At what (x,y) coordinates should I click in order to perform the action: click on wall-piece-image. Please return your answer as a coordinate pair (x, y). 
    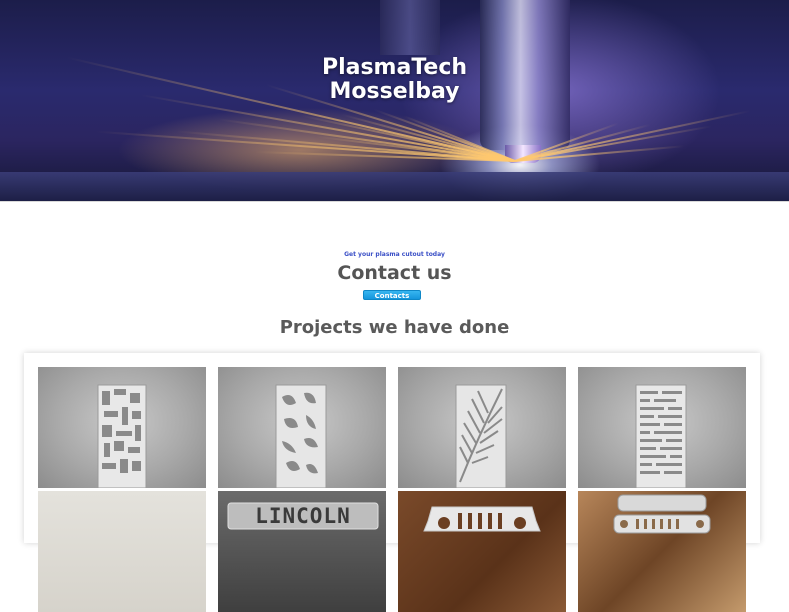
    Looking at the image, I should click on (122, 551).